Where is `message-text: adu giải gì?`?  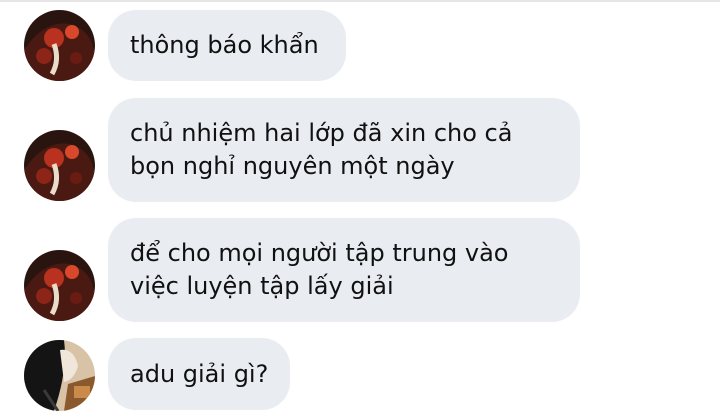 message-text: adu giải gì? is located at coordinates (199, 373).